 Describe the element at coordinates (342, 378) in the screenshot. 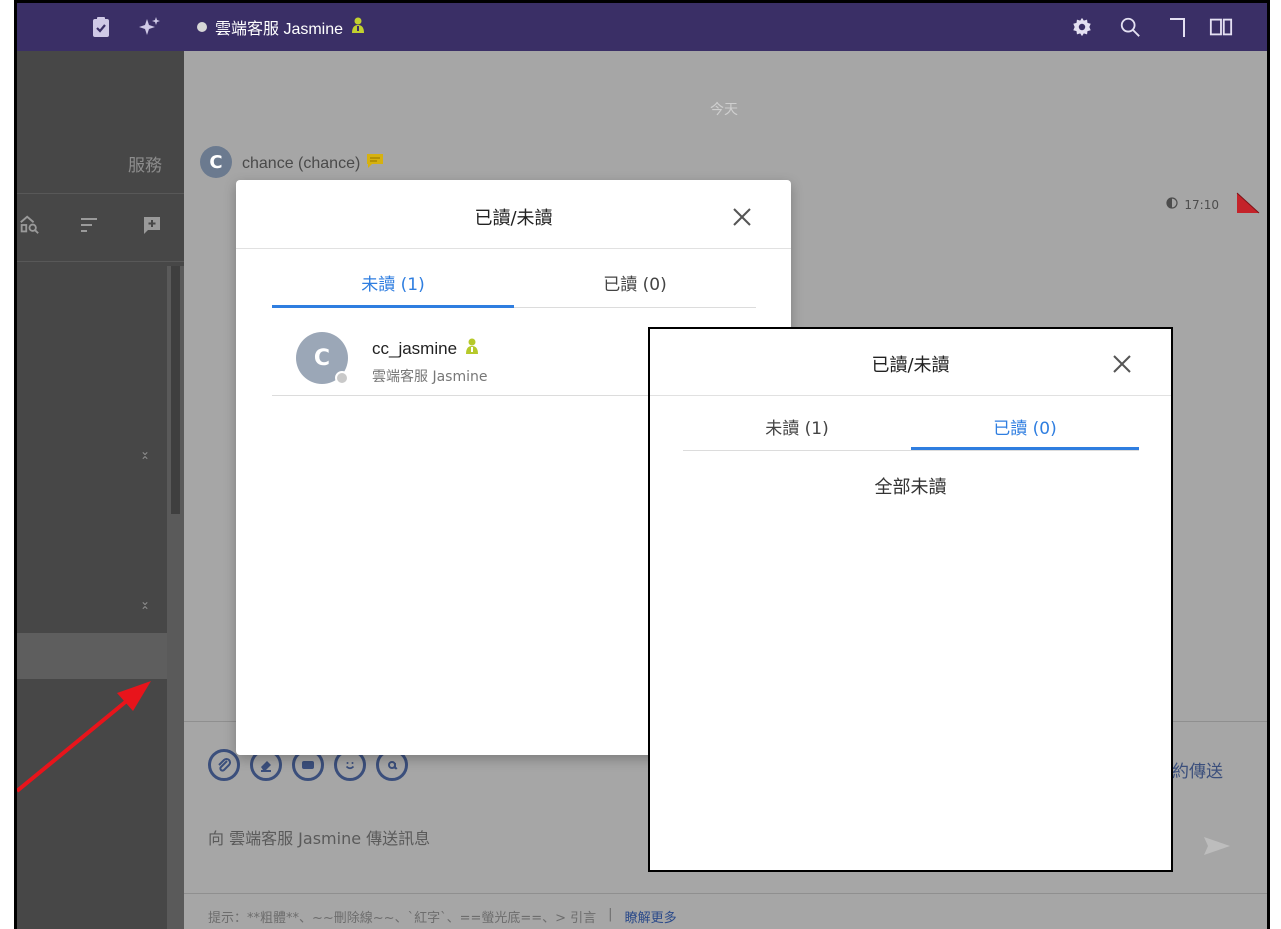

I see `presence-dot` at that location.